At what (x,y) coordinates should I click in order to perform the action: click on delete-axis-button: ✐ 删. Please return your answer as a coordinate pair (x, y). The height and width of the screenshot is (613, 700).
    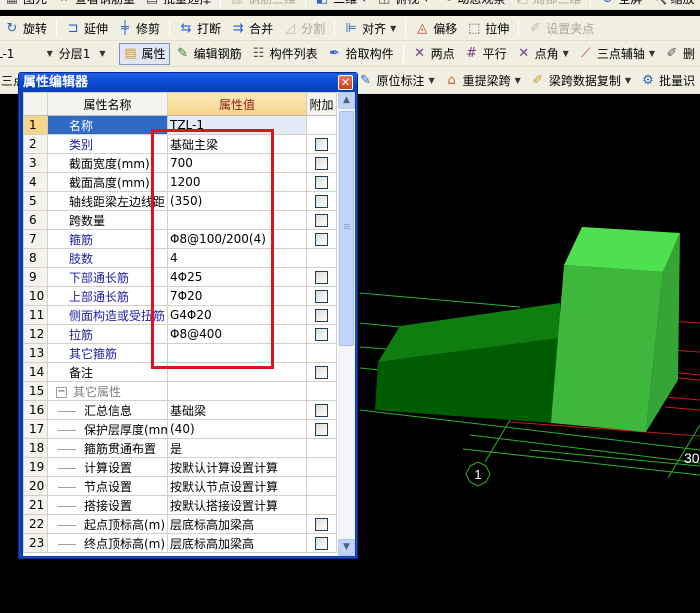
    Looking at the image, I should click on (679, 54).